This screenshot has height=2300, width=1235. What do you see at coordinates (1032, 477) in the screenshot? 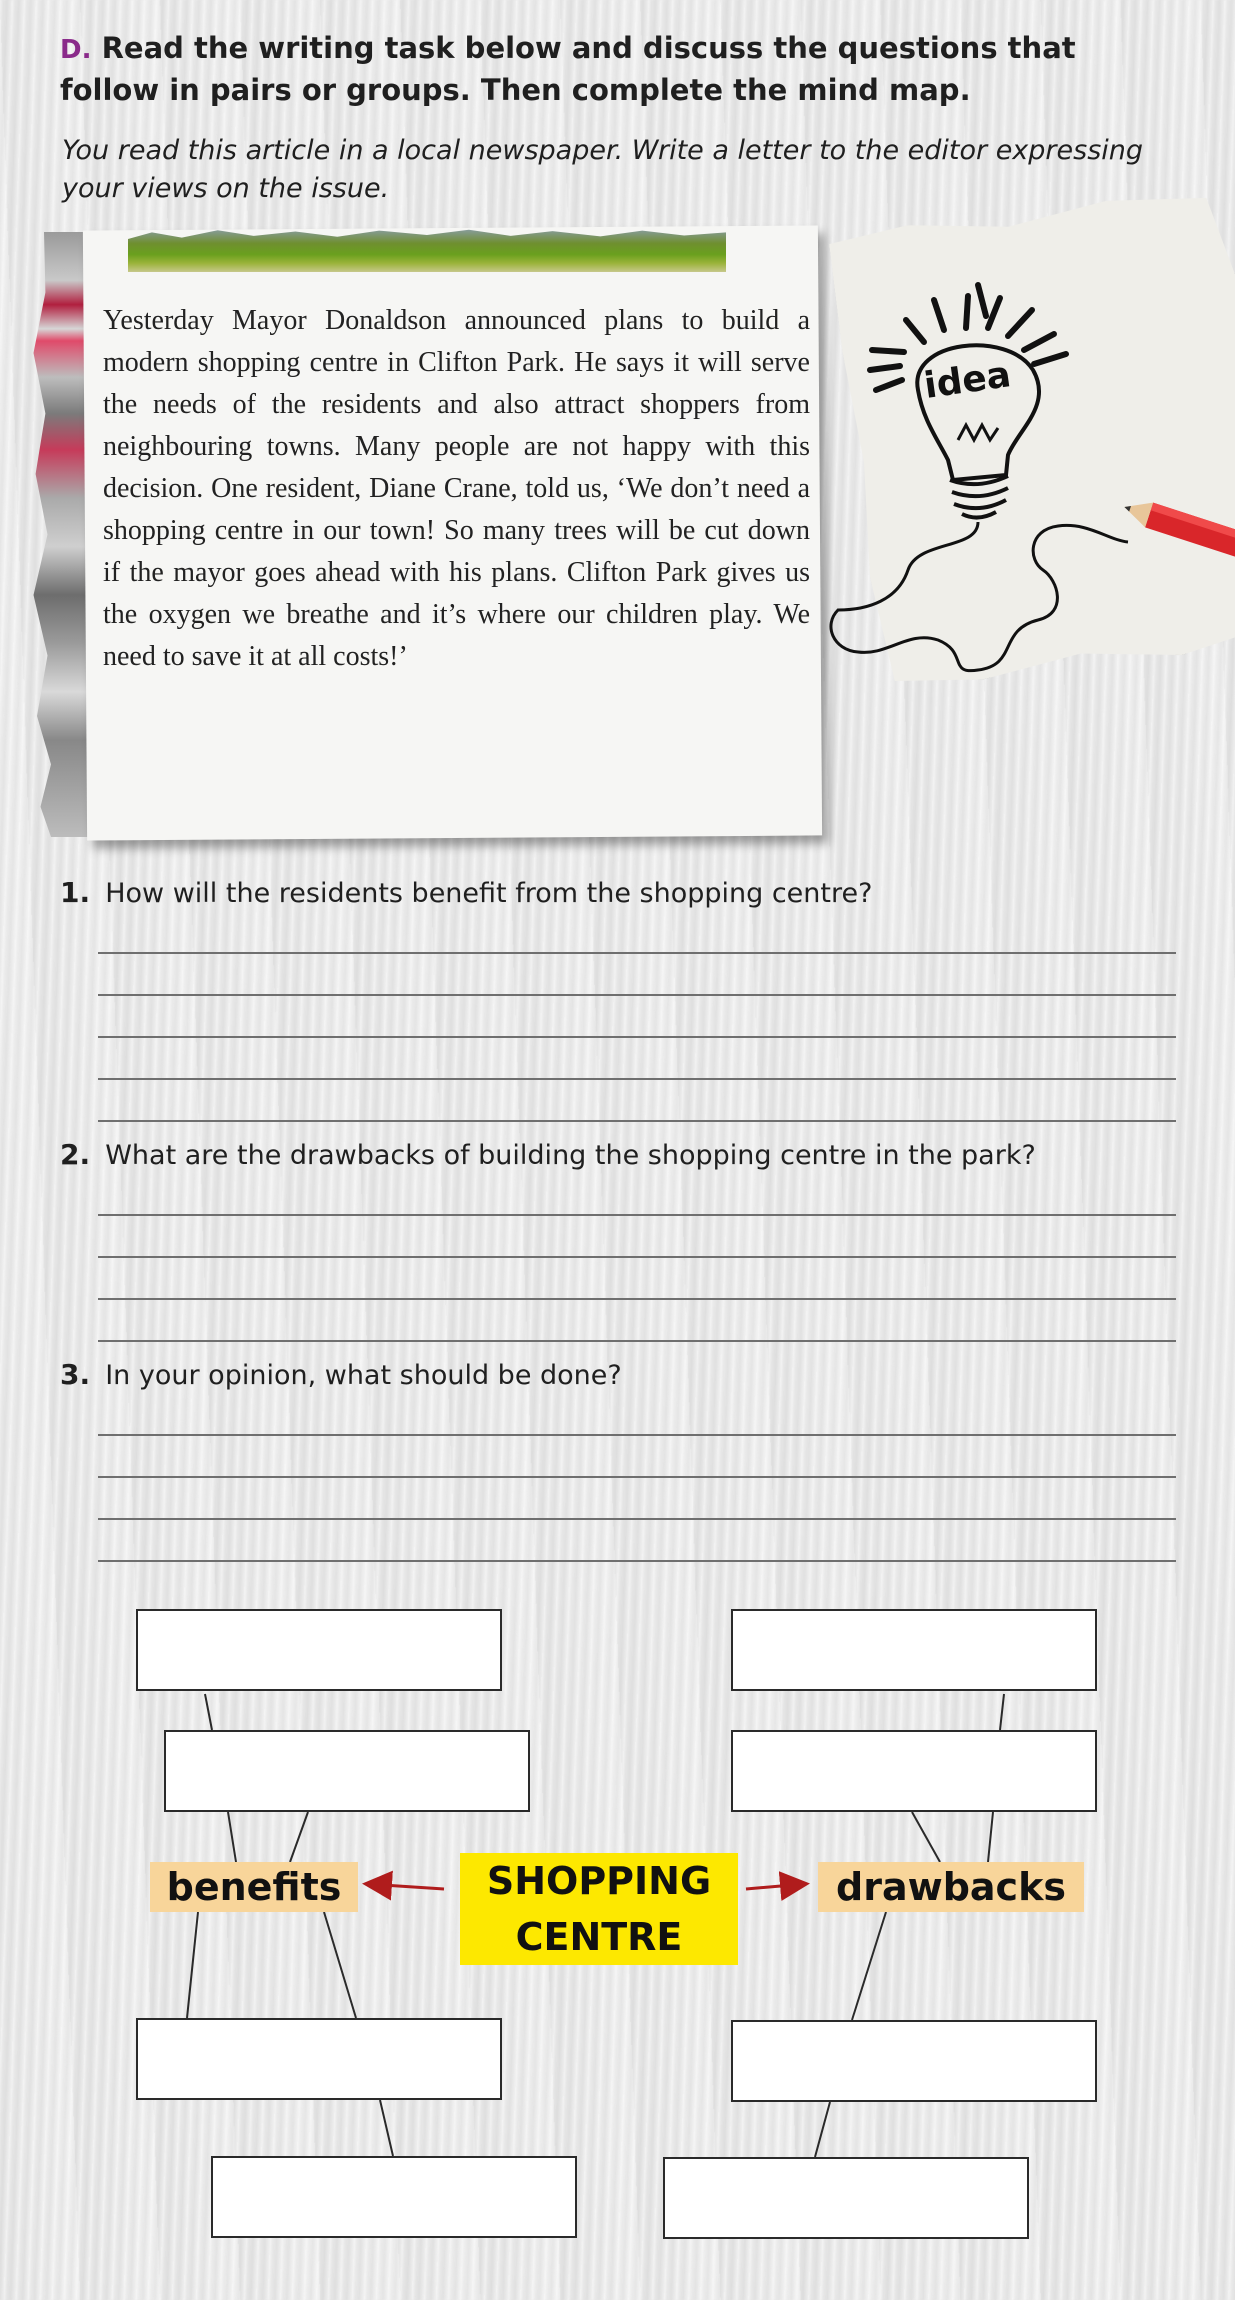
I see `lightbulb-idea-icon: idea` at bounding box center [1032, 477].